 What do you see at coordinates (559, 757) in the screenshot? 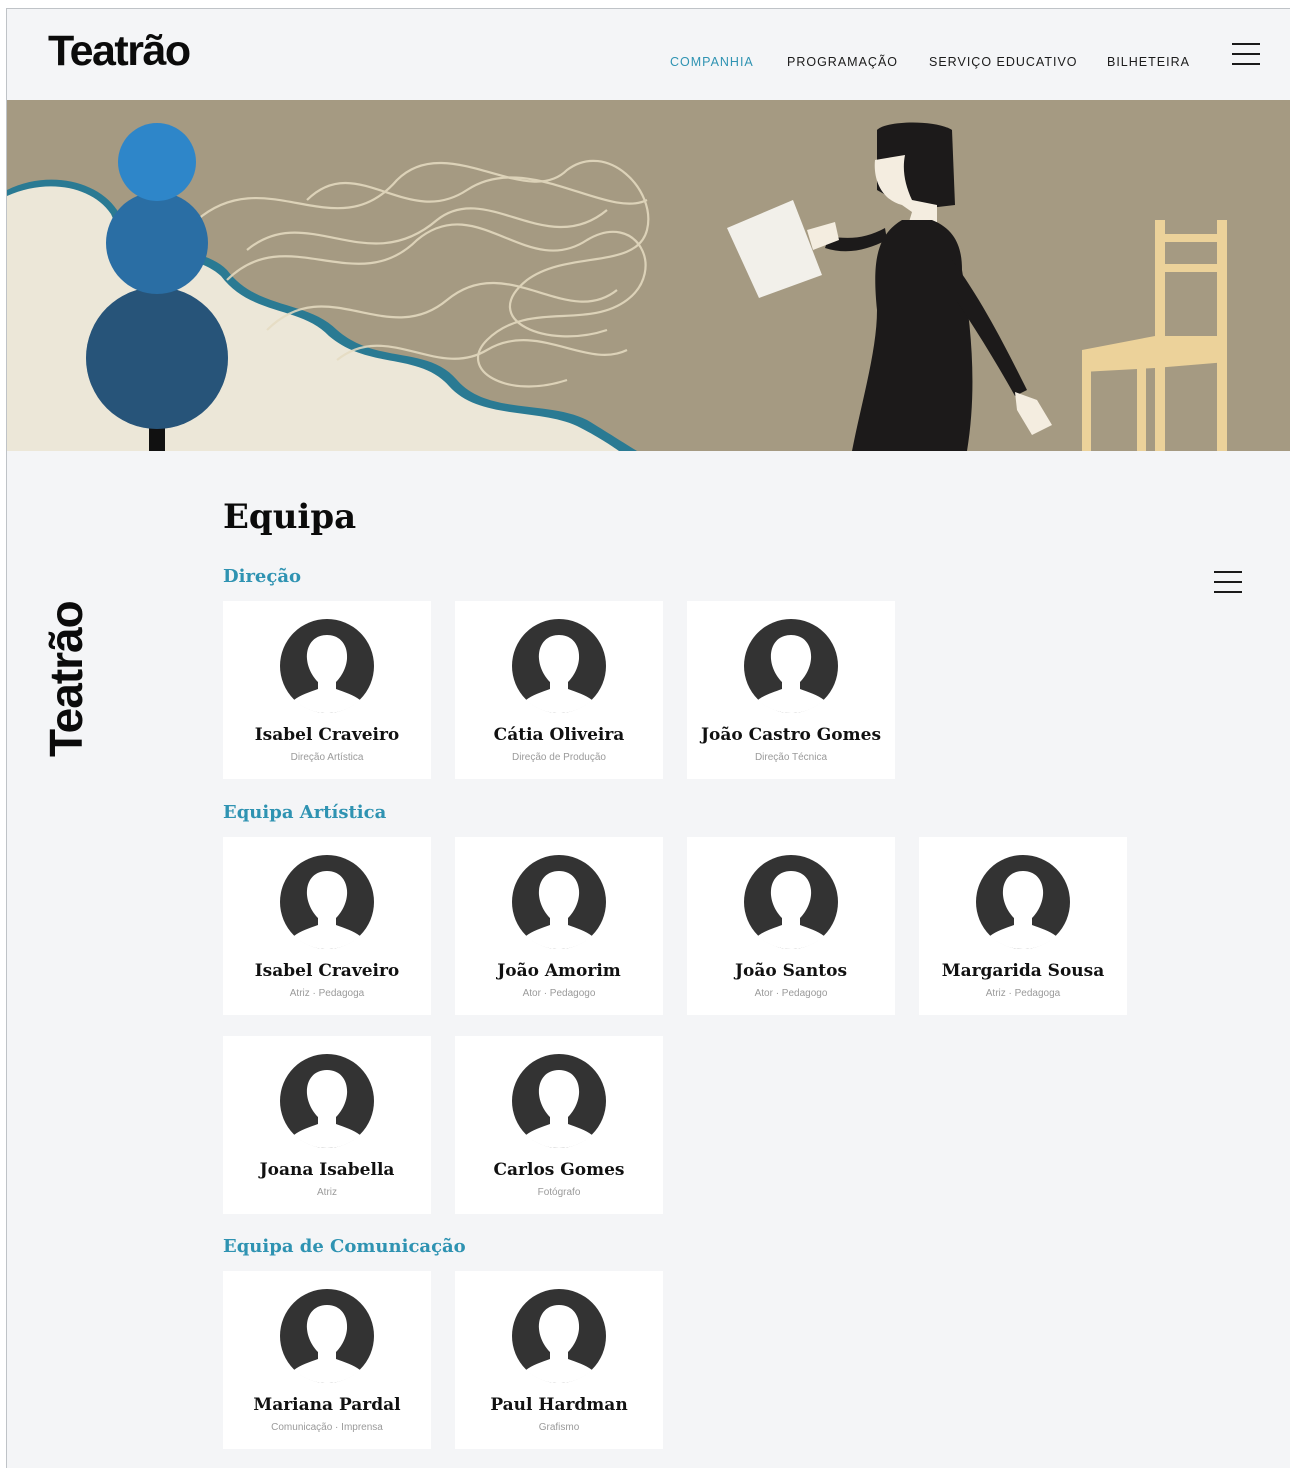
I see `member-role: Direção de Produção` at bounding box center [559, 757].